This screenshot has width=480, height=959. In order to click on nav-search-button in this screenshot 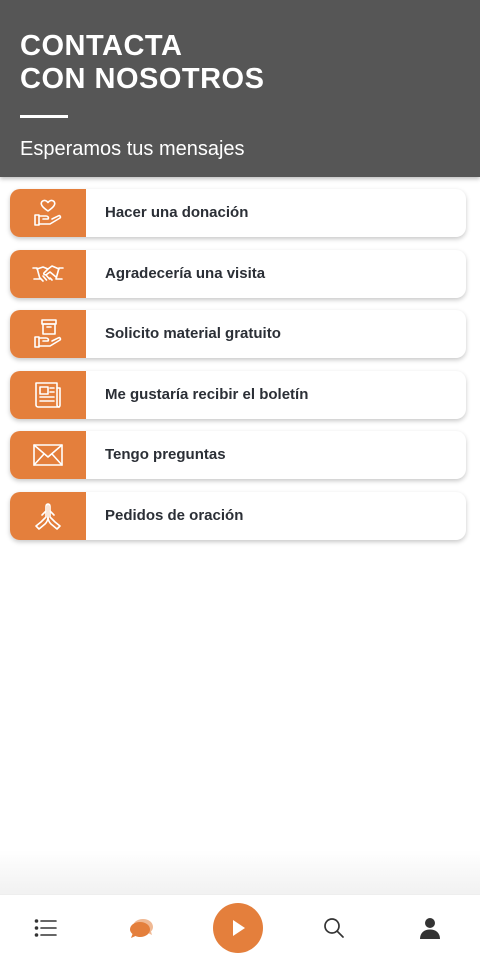, I will do `click(334, 927)`.